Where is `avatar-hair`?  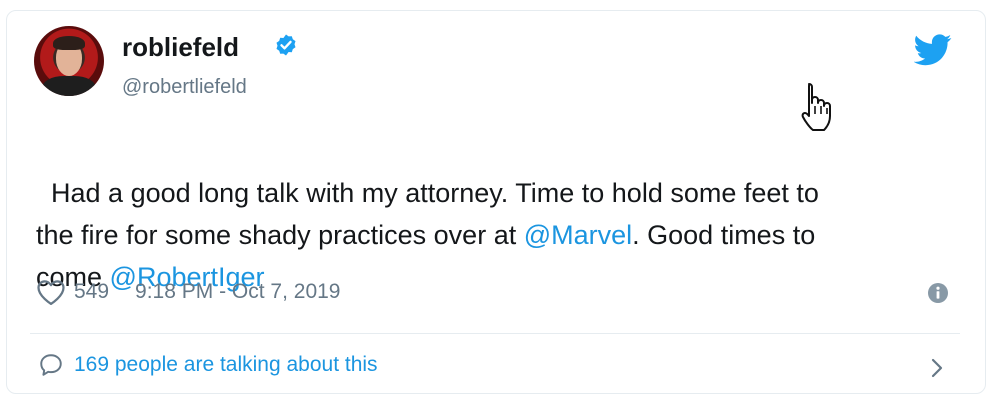 avatar-hair is located at coordinates (69, 43).